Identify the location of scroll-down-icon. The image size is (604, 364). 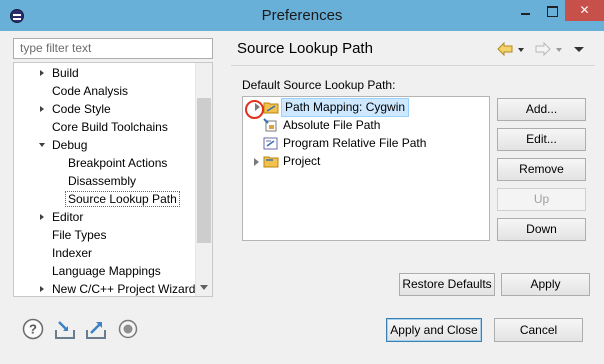
(204, 287).